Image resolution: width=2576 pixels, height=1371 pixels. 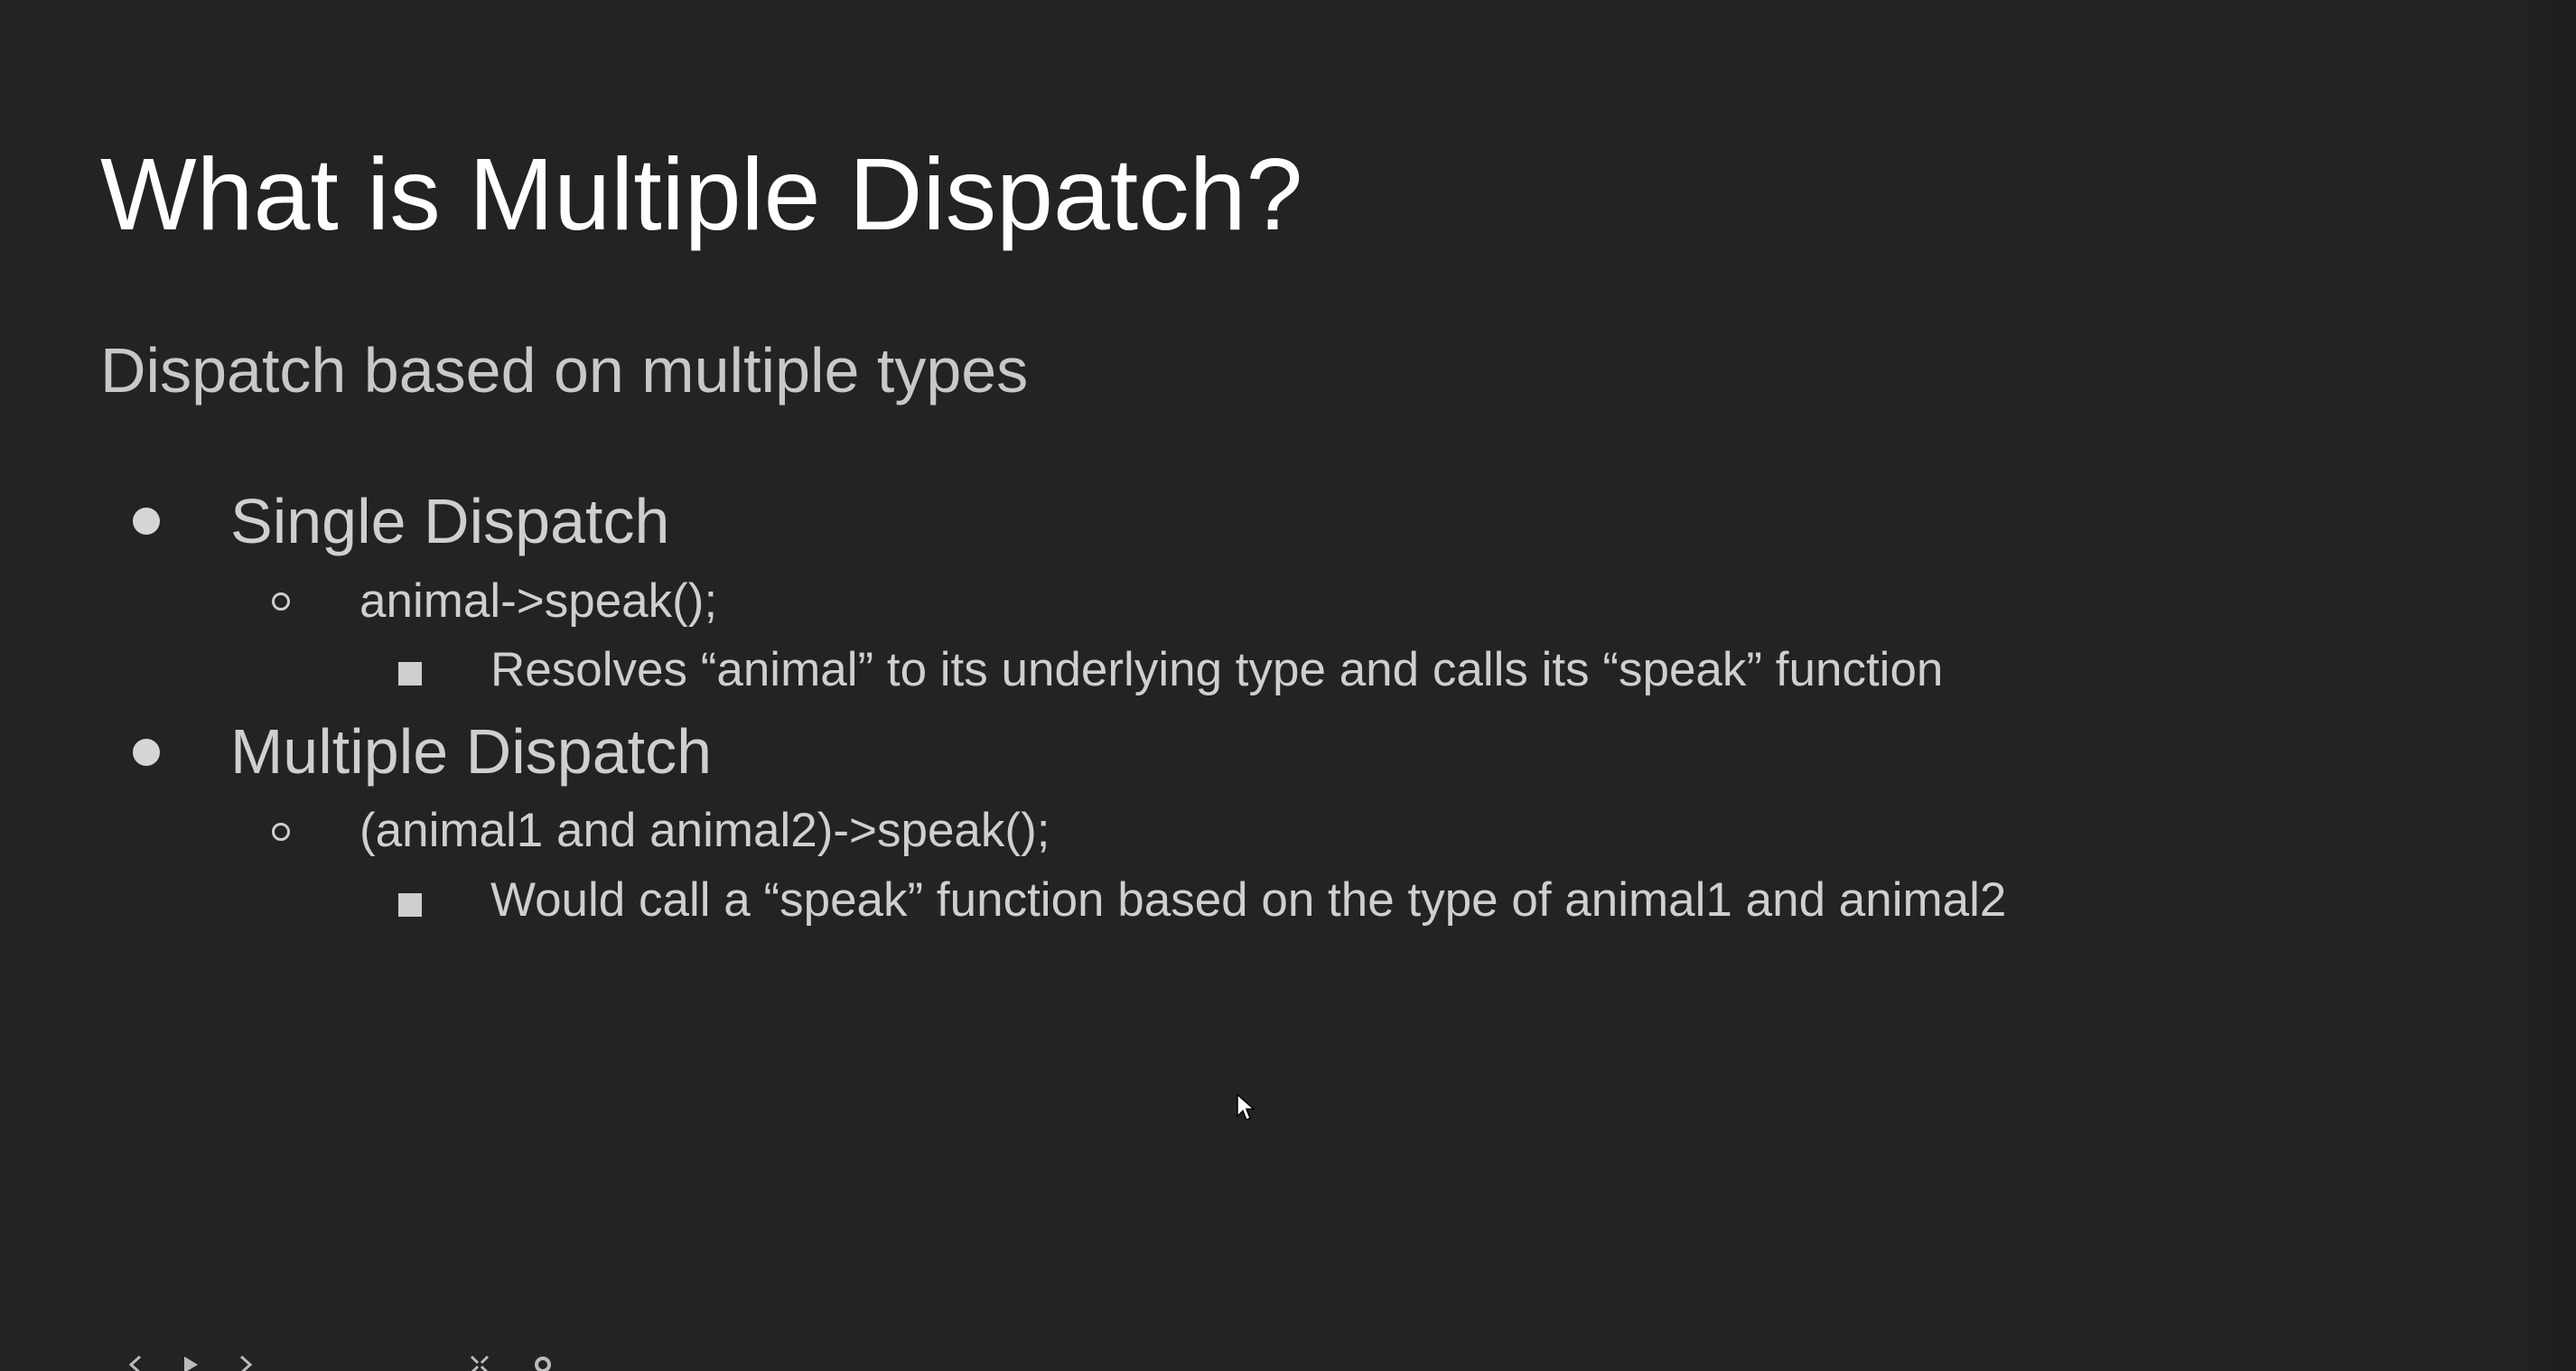 What do you see at coordinates (543, 1363) in the screenshot?
I see `settings-gear-icon` at bounding box center [543, 1363].